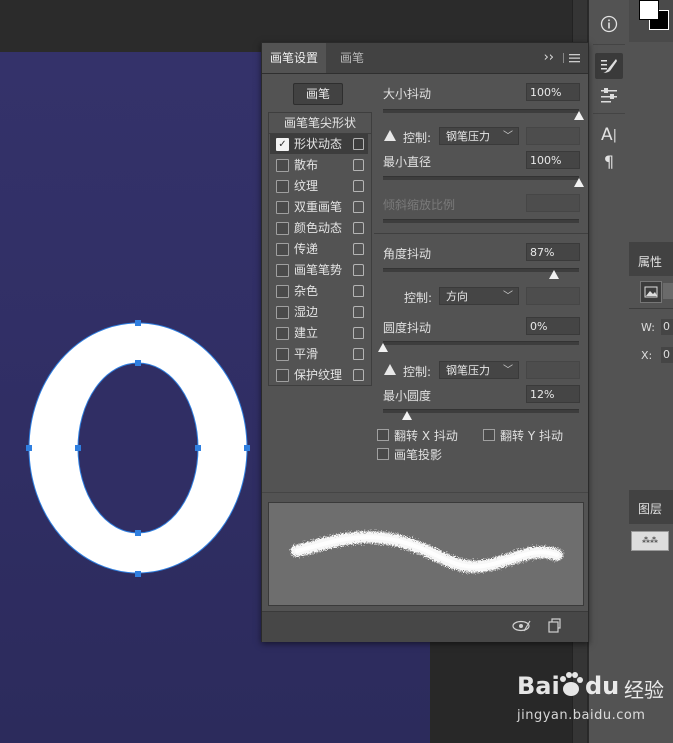 Image resolution: width=673 pixels, height=743 pixels. What do you see at coordinates (553, 160) in the screenshot?
I see `min-diameter-field: 100%` at bounding box center [553, 160].